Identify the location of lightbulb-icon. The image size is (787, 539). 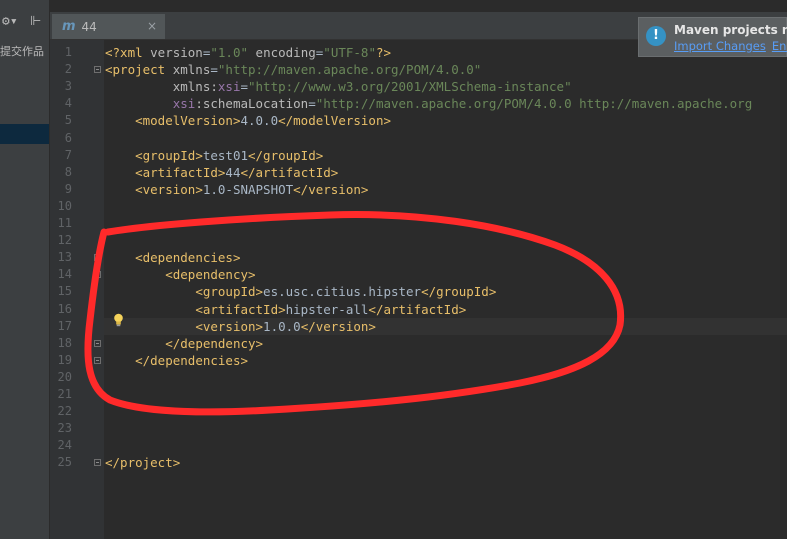
(118, 320).